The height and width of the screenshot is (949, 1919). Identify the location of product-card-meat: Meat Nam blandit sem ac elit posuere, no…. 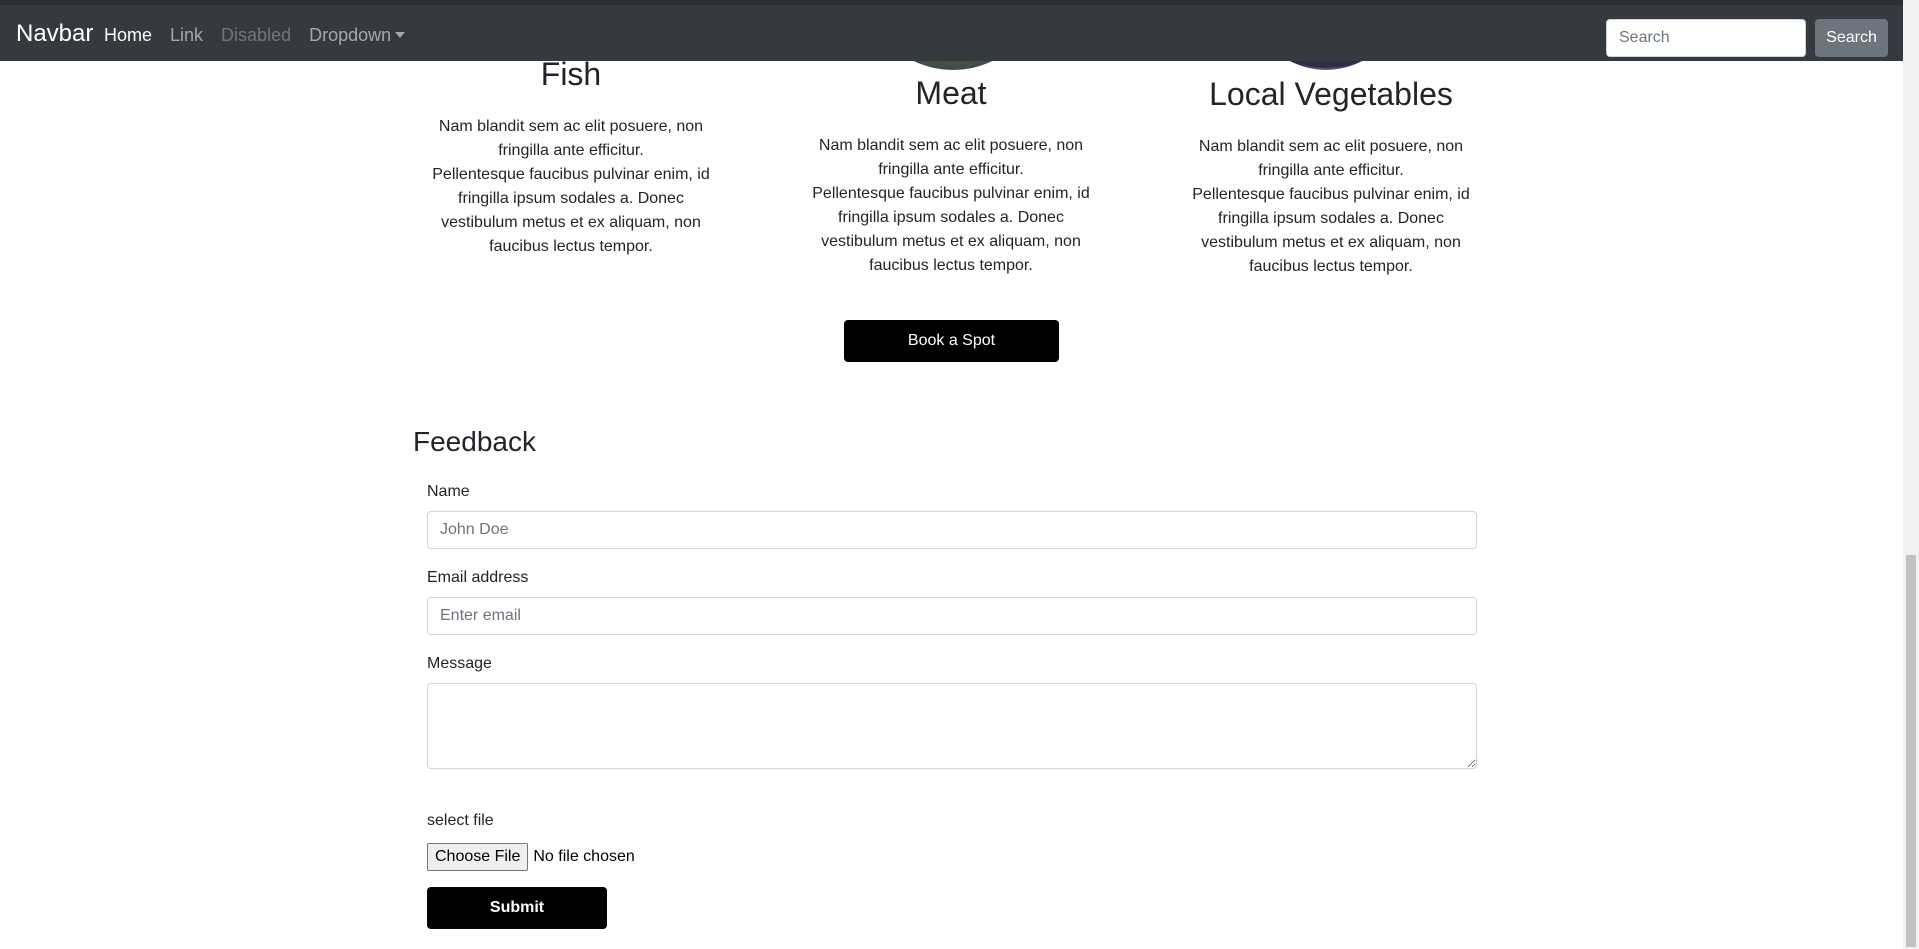
(951, 176).